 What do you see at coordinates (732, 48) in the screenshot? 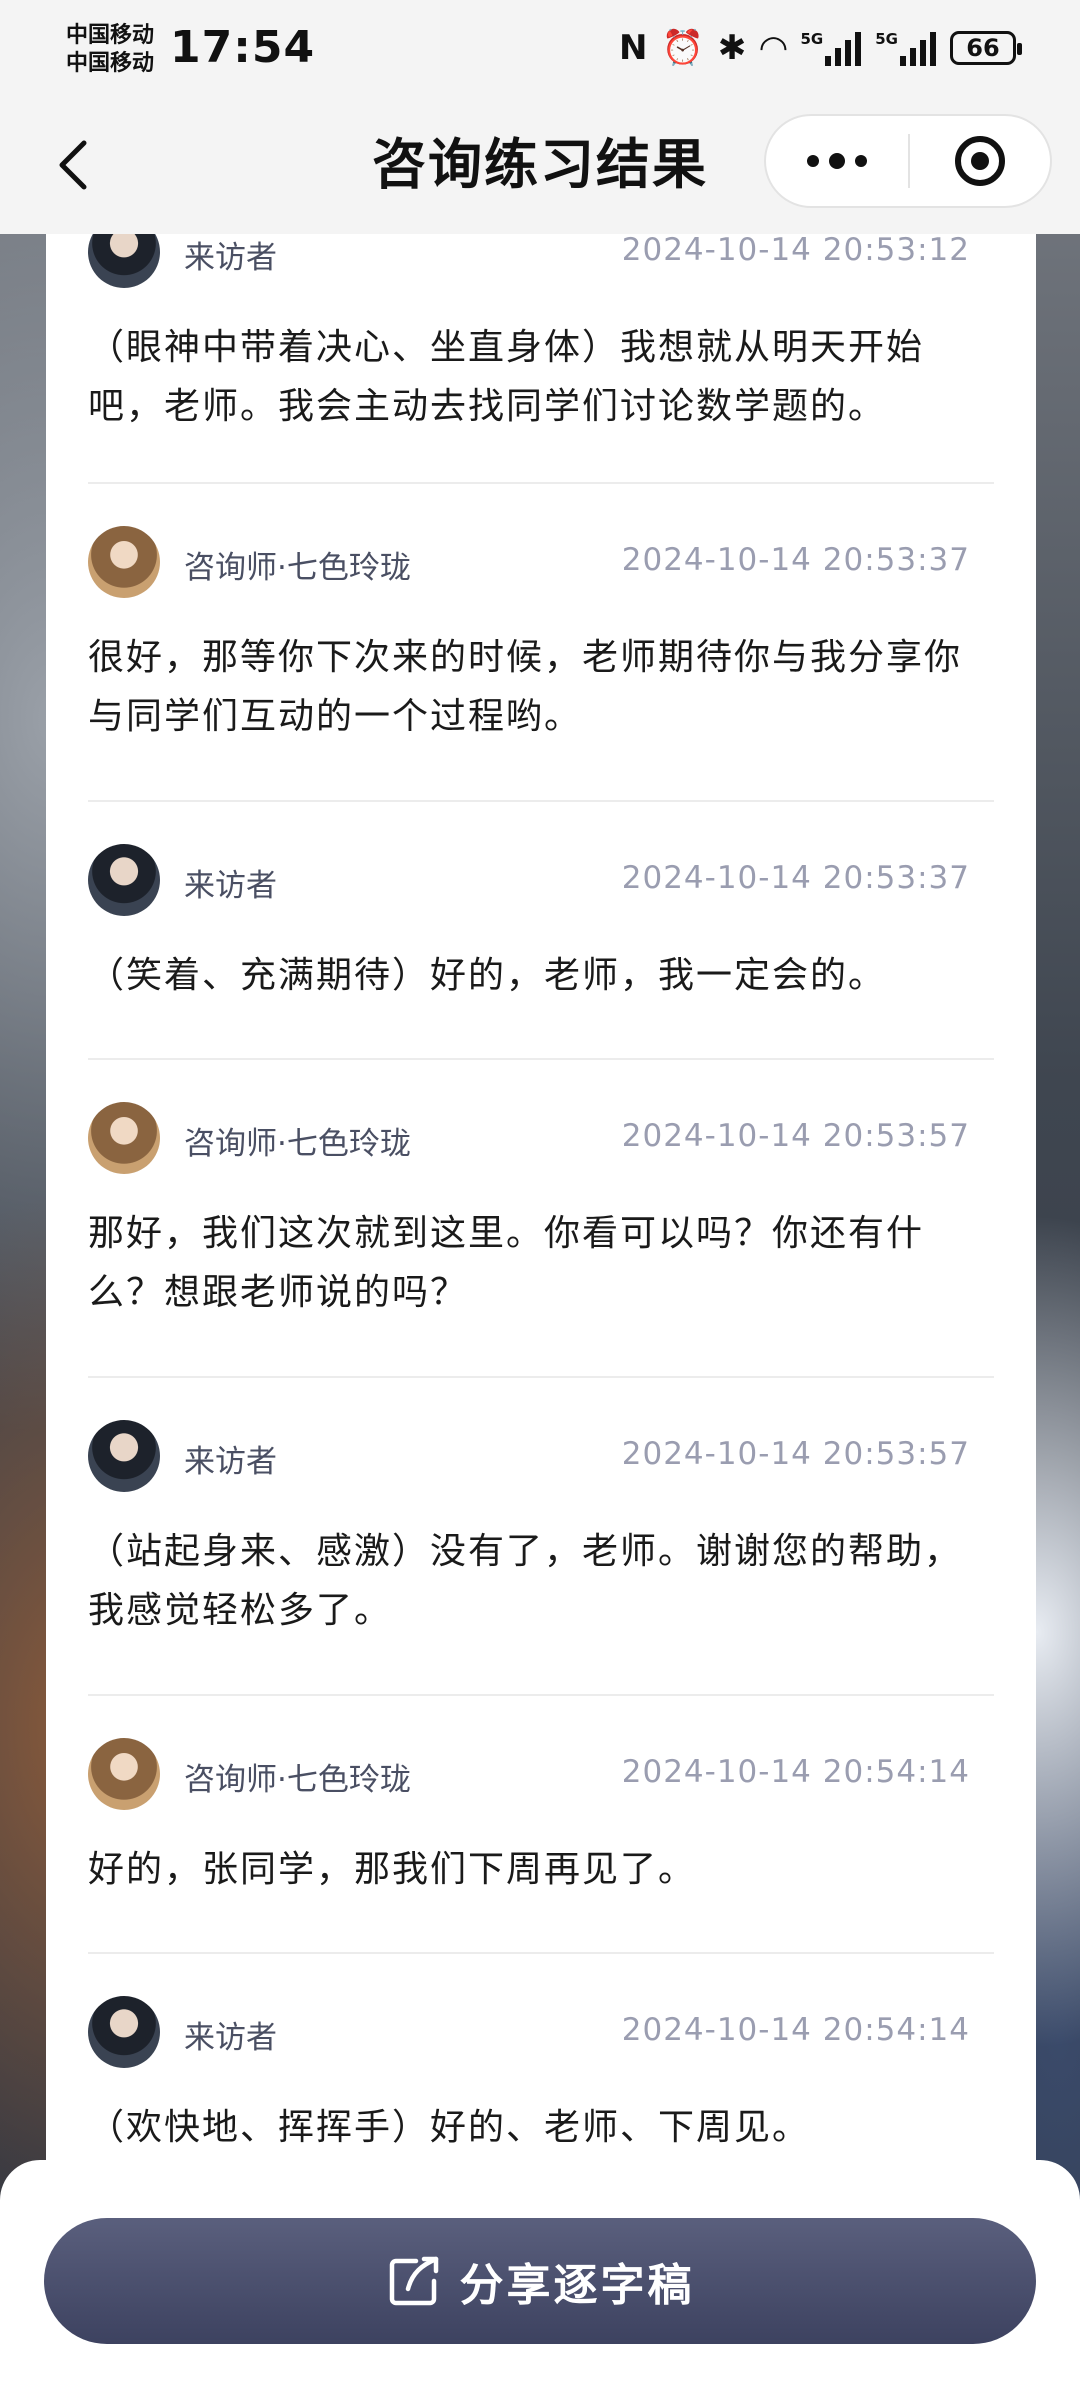
I see `bluetooth-icon: ✱` at bounding box center [732, 48].